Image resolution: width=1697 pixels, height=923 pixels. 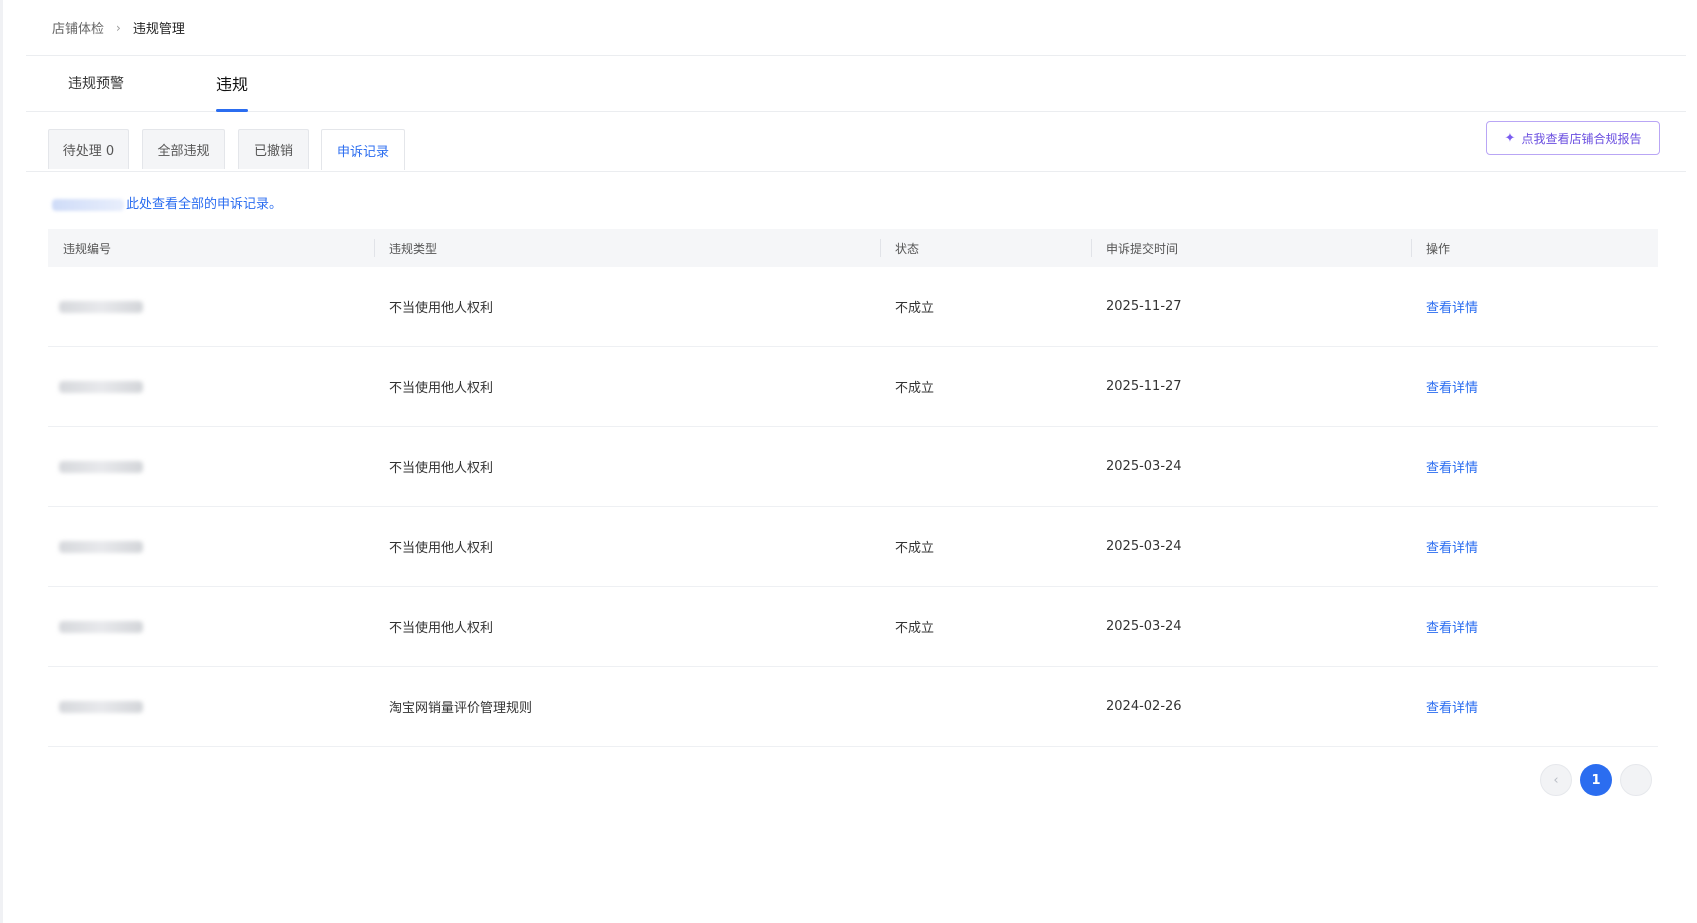 I want to click on header-violation-type: 违规类型, so click(x=627, y=248).